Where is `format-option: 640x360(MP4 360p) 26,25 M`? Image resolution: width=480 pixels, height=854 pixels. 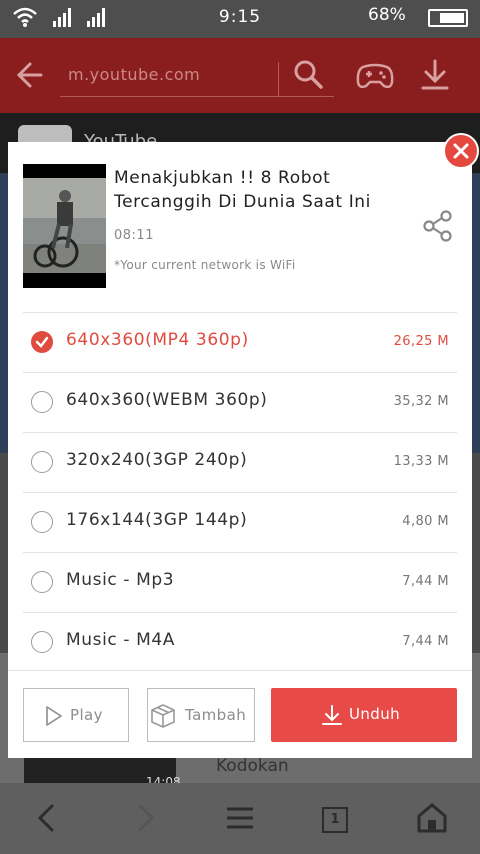
format-option: 640x360(MP4 360p) 26,25 M is located at coordinates (240, 342).